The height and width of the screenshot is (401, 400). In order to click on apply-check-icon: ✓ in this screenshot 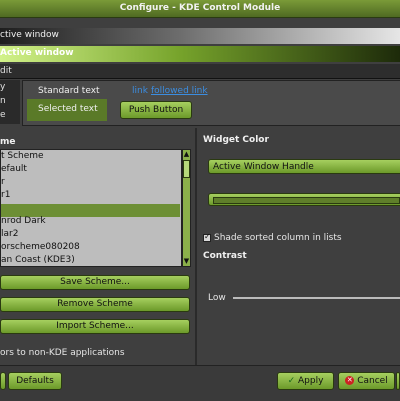, I will do `click(291, 381)`.